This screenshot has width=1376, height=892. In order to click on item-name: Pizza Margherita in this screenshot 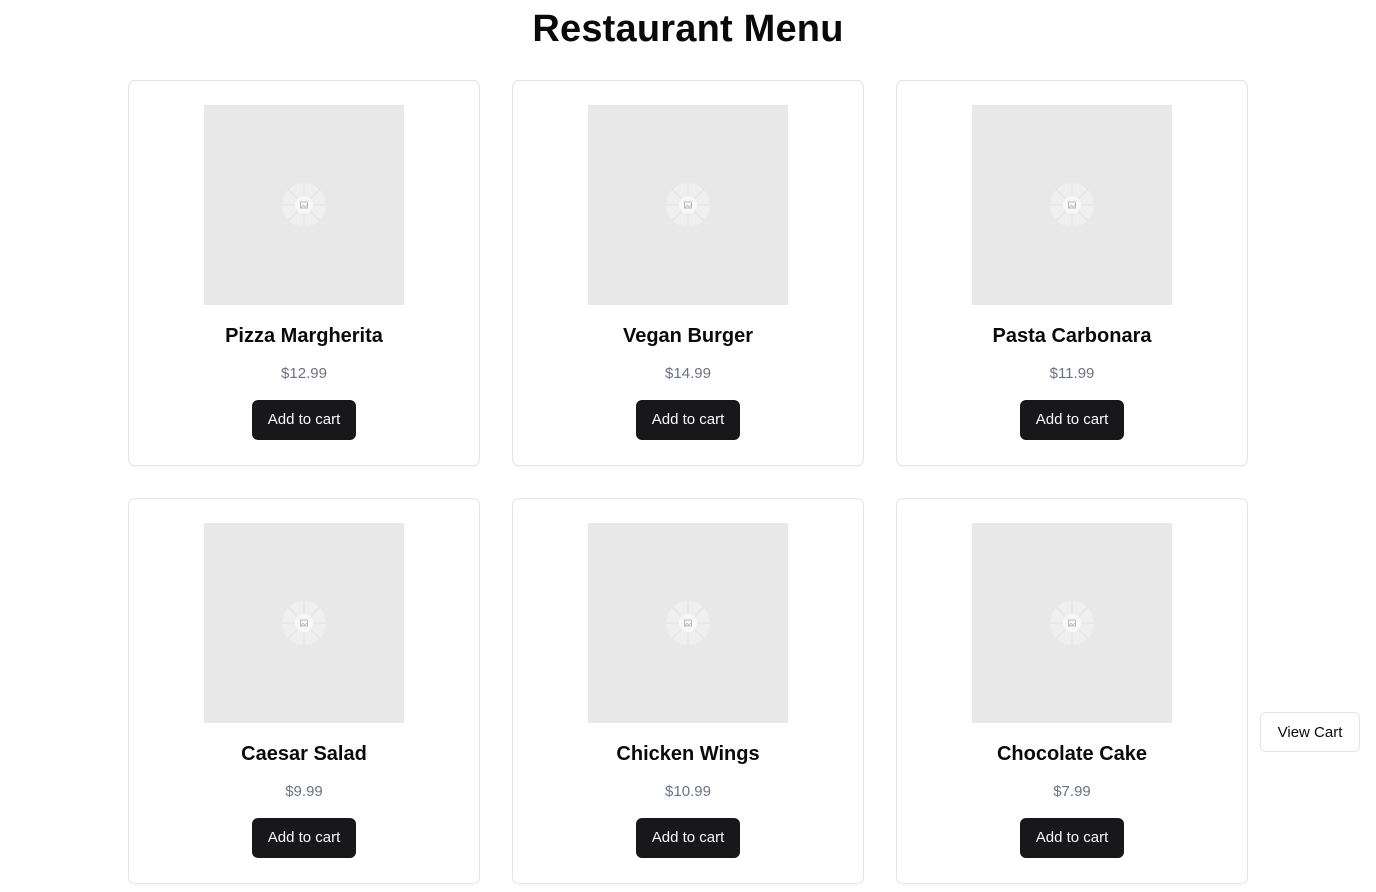, I will do `click(304, 336)`.